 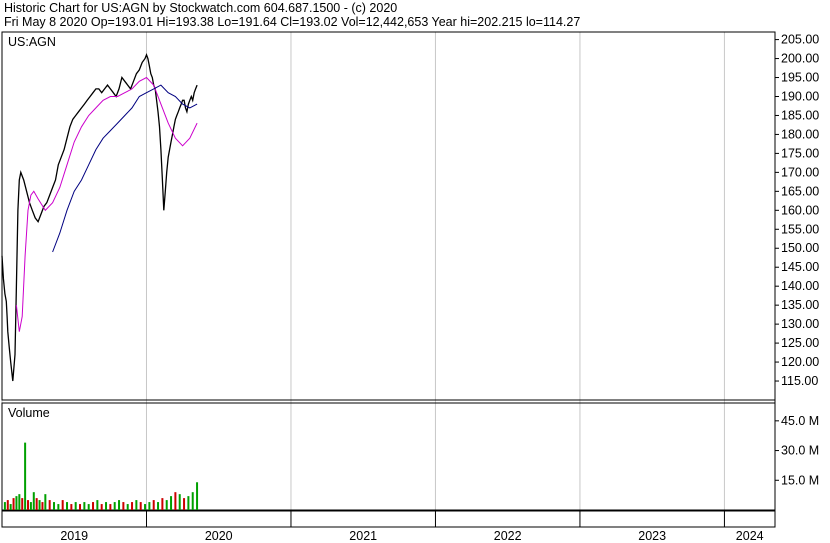 I want to click on x-axis-frame, so click(x=388, y=519).